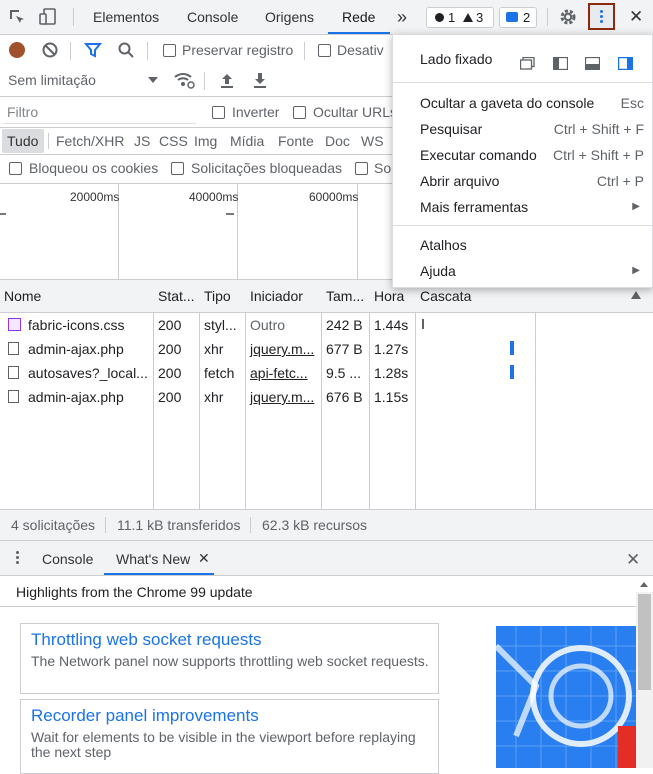 This screenshot has height=774, width=653. What do you see at coordinates (443, 245) in the screenshot?
I see `menu-item-label: Atalhos` at bounding box center [443, 245].